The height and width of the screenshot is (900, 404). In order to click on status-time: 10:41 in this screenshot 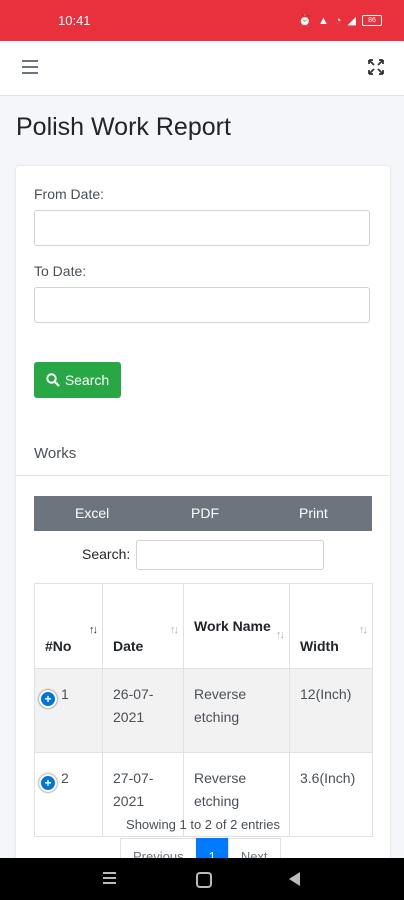, I will do `click(74, 20)`.